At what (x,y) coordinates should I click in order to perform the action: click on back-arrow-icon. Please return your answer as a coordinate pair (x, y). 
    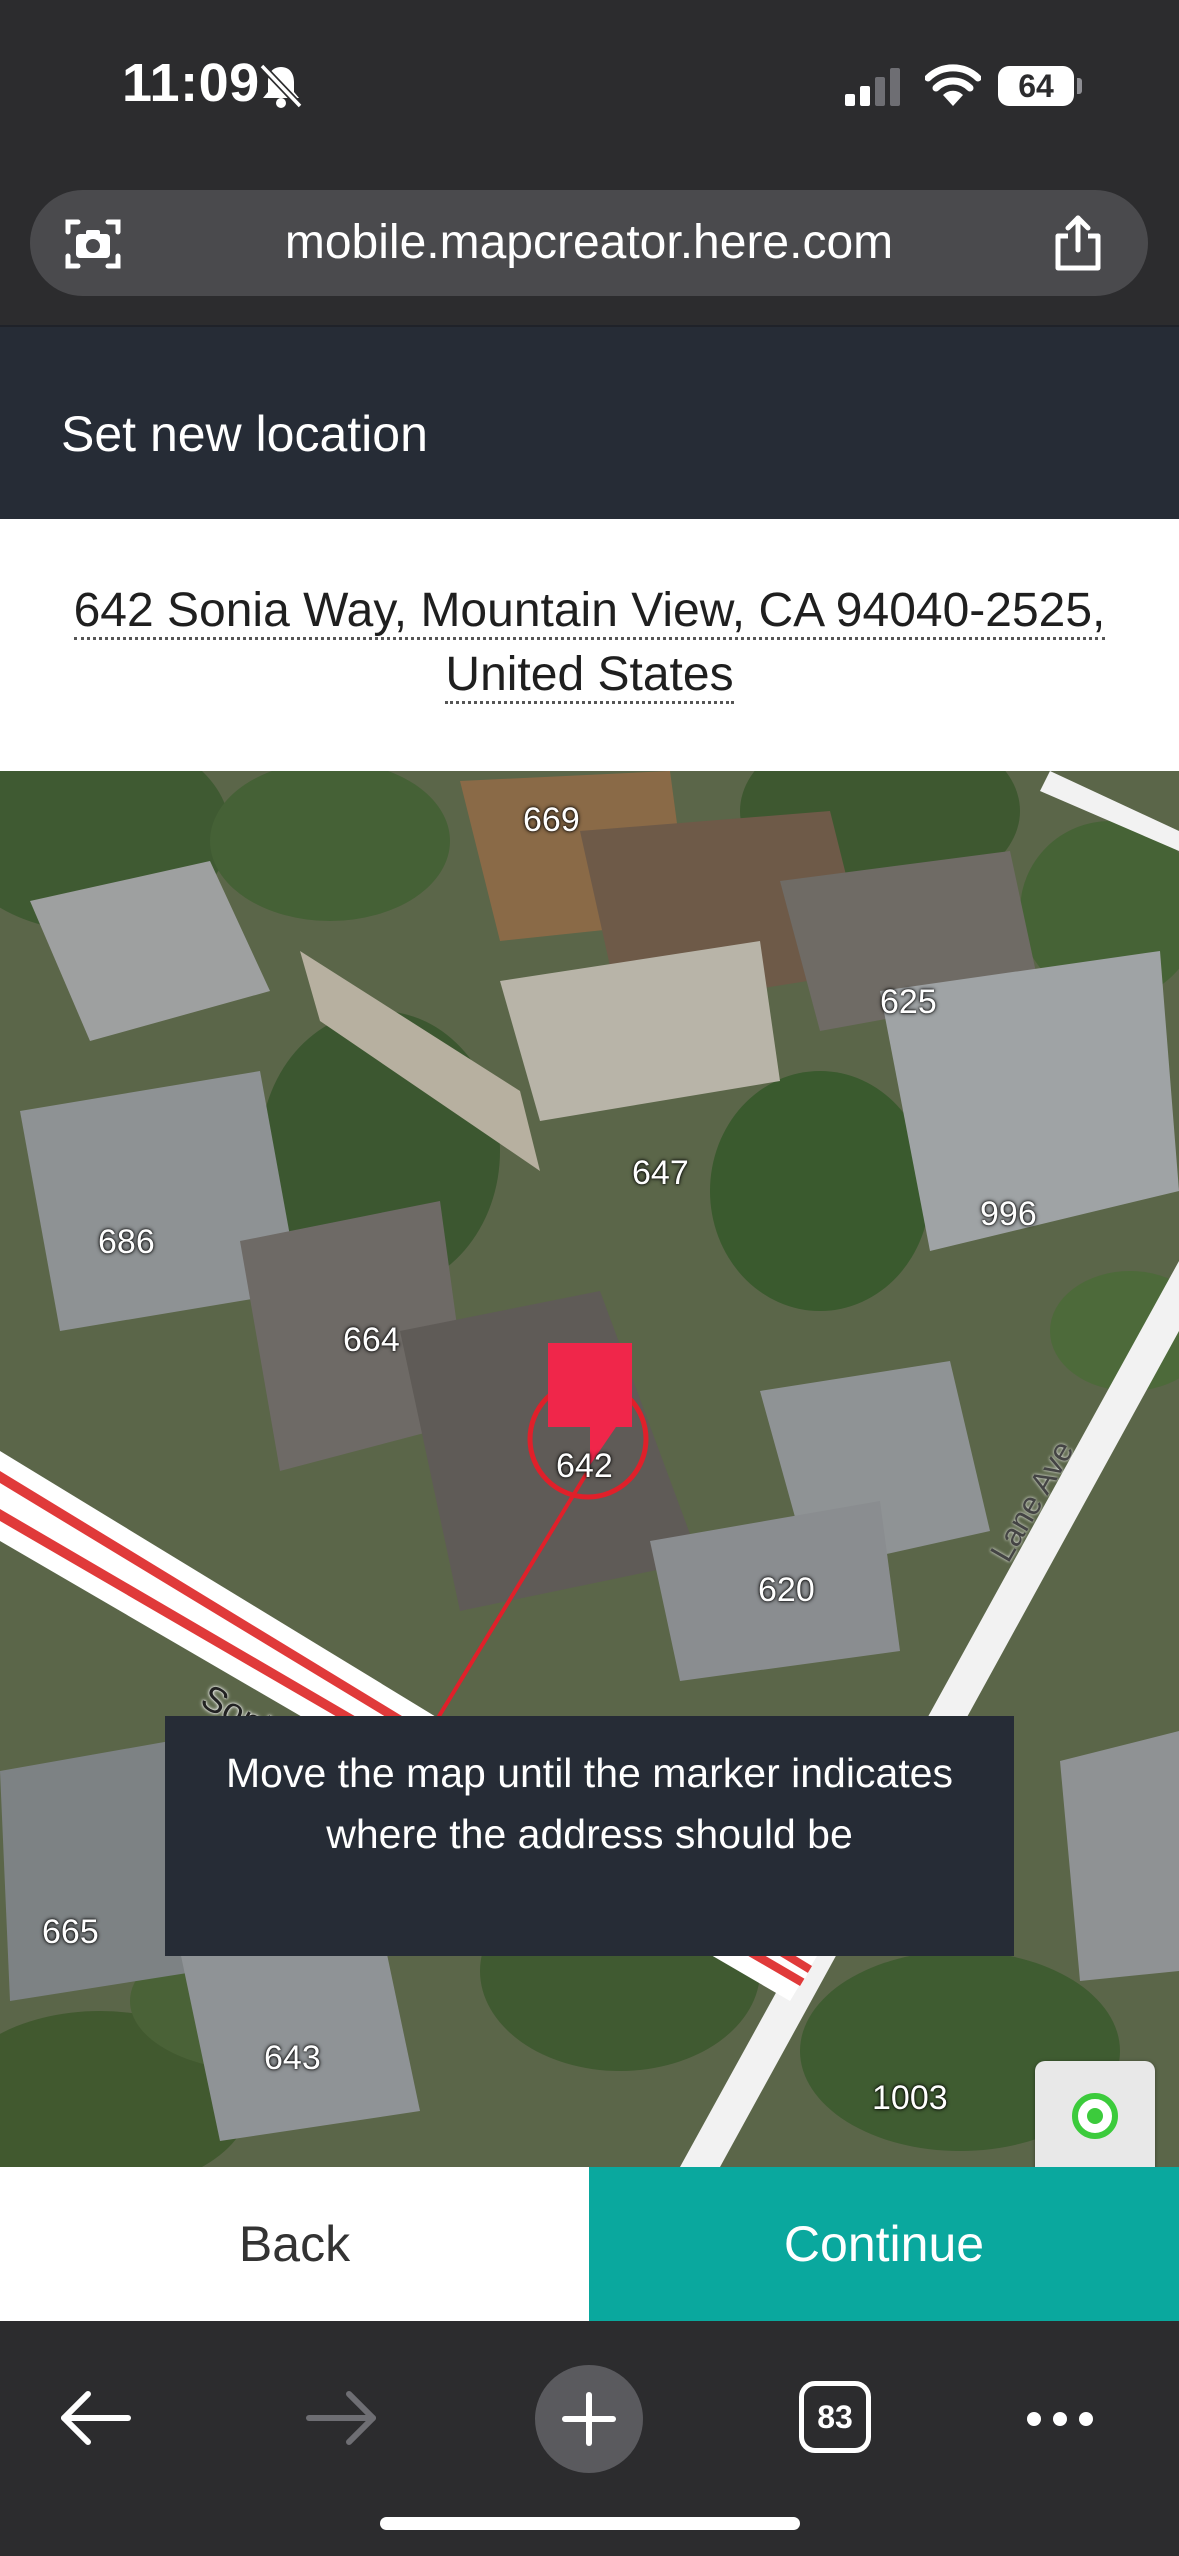
    Looking at the image, I should click on (95, 2418).